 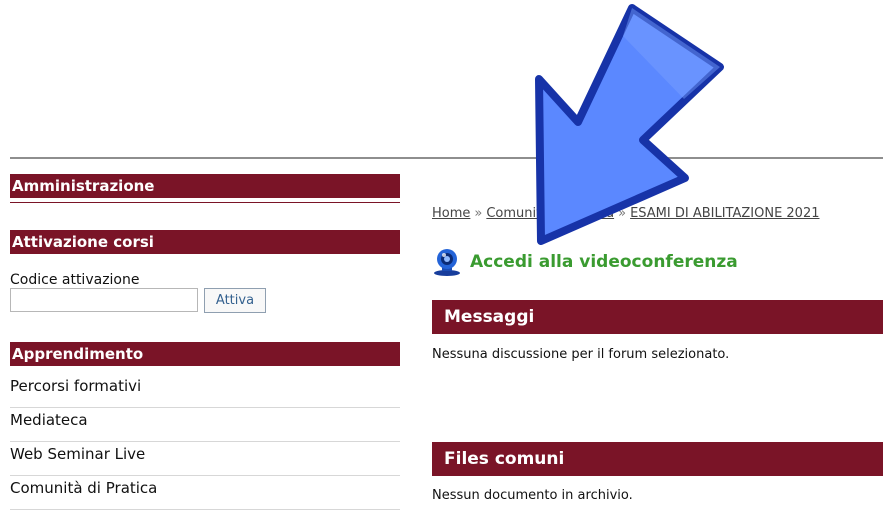 What do you see at coordinates (235, 300) in the screenshot?
I see `activate-button: Attiva` at bounding box center [235, 300].